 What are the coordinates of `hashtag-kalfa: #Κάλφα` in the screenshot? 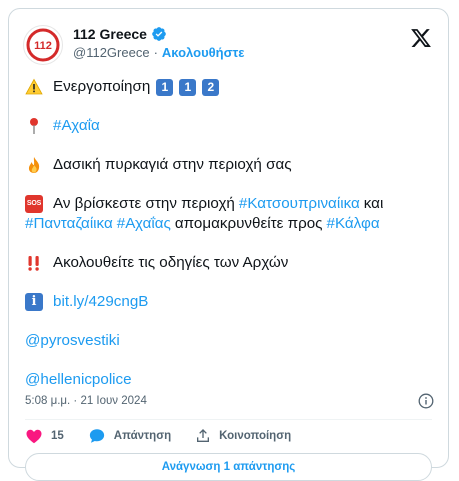 It's located at (353, 224).